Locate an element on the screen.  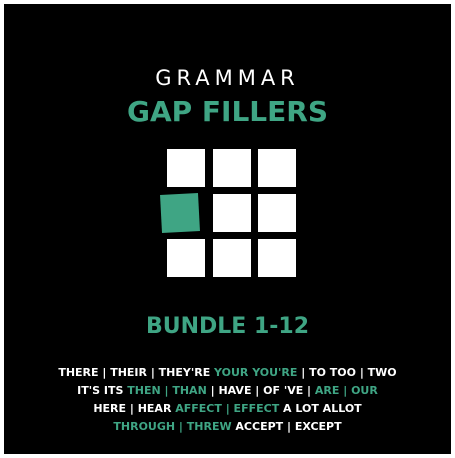
word-segment: YOUR YOU'RE is located at coordinates (256, 372).